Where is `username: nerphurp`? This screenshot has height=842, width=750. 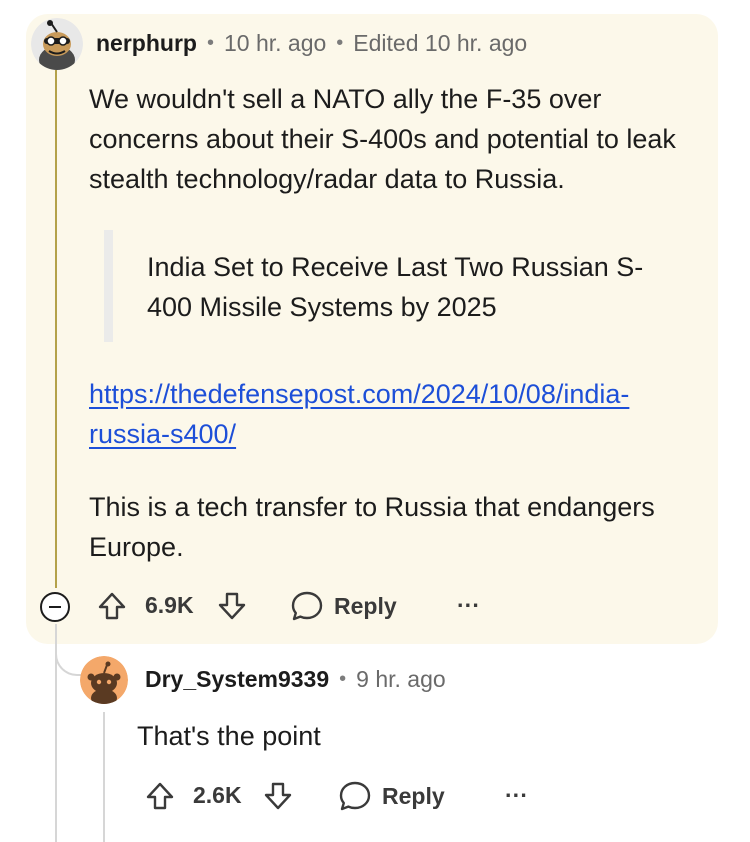
username: nerphurp is located at coordinates (146, 43).